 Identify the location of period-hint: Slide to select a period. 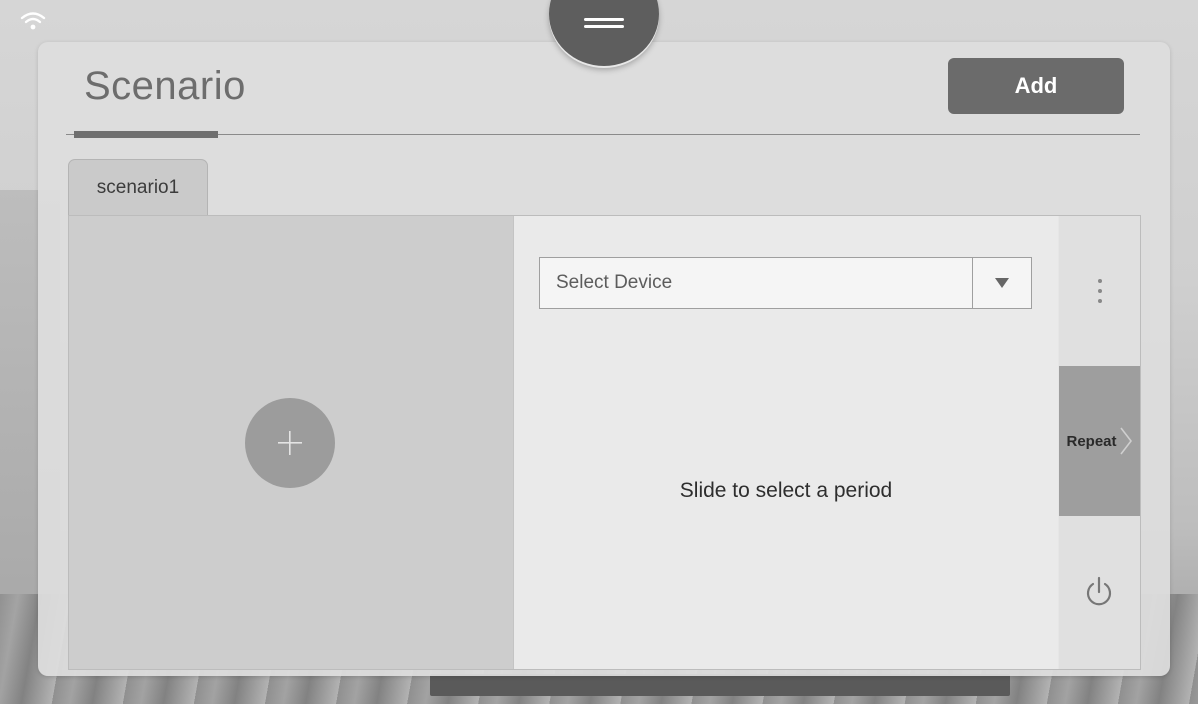
(786, 490).